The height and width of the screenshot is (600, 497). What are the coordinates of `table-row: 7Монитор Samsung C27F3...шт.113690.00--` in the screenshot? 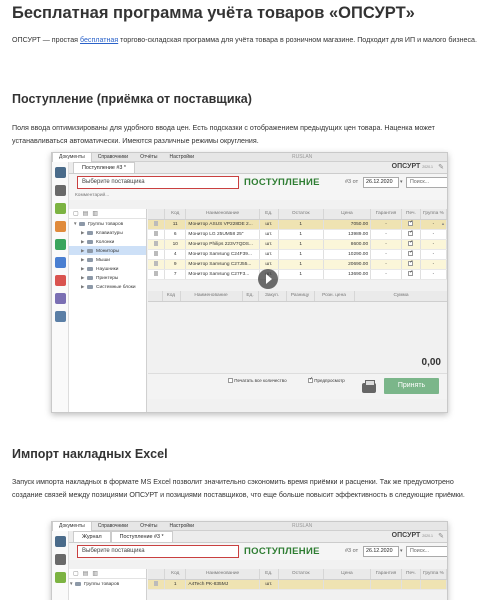 It's located at (297, 274).